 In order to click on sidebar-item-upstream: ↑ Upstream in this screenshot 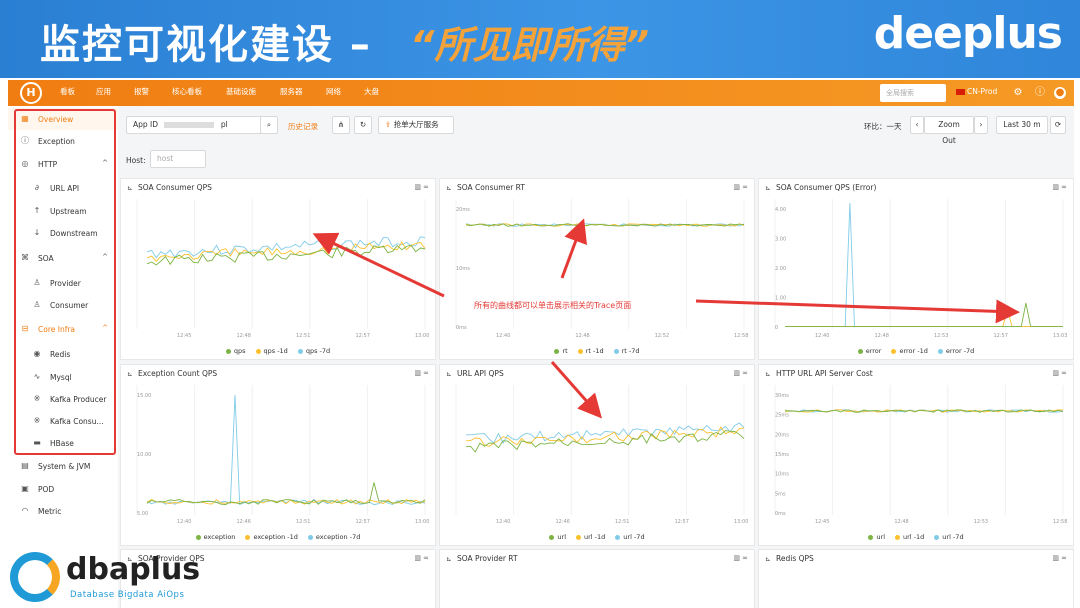, I will do `click(63, 211)`.